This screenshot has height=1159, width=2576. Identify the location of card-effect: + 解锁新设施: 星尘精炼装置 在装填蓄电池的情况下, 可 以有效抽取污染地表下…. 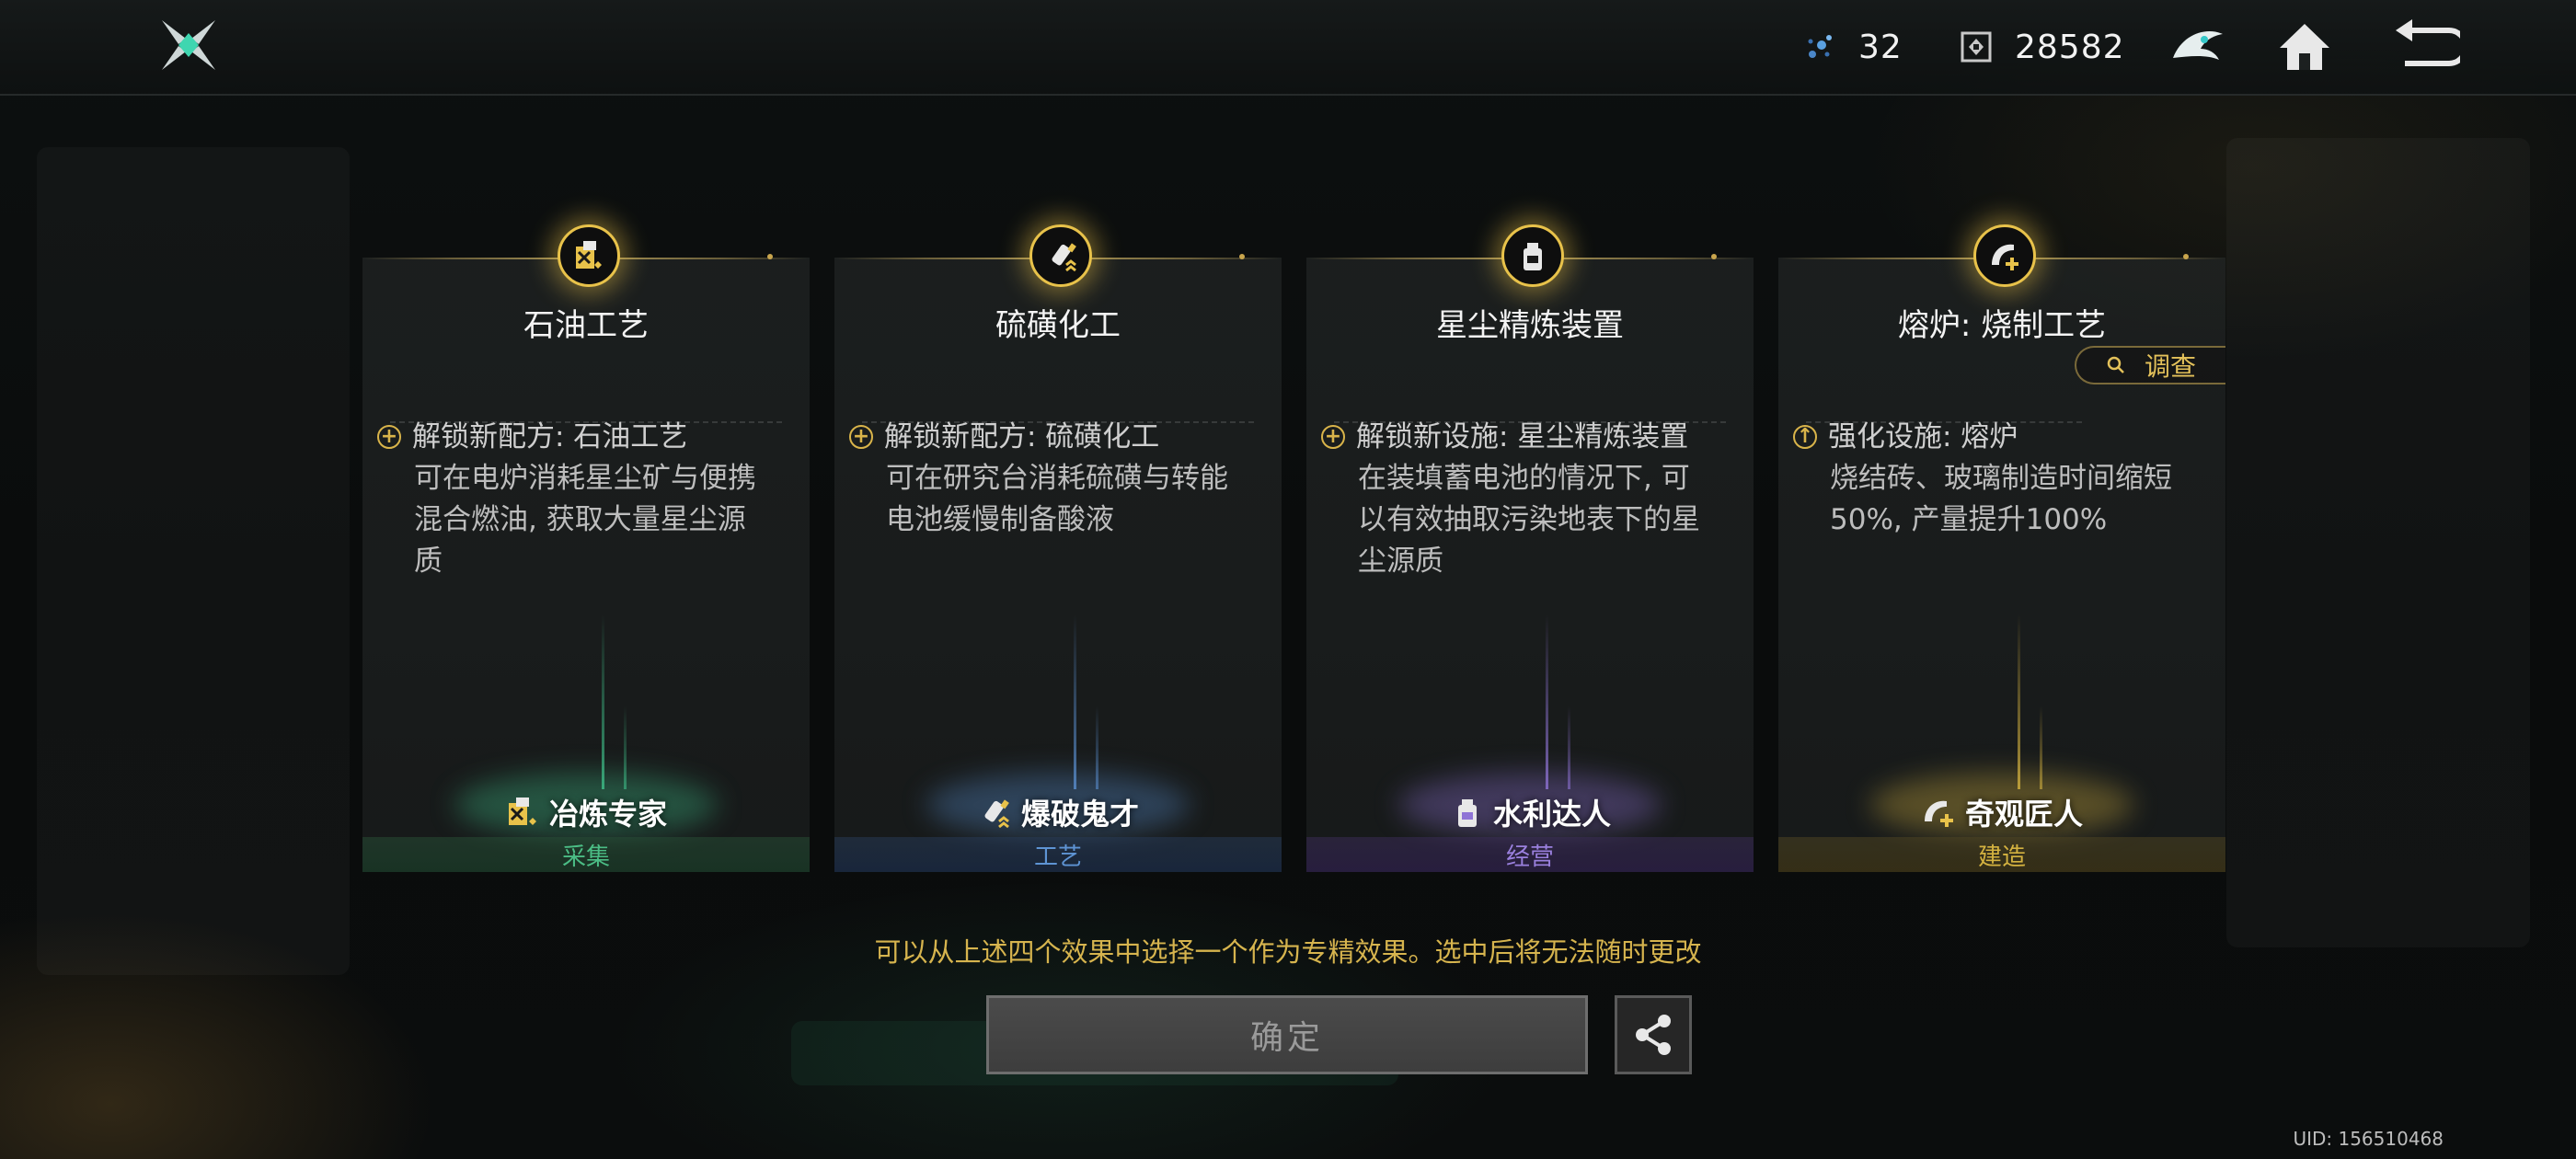
(1531, 499).